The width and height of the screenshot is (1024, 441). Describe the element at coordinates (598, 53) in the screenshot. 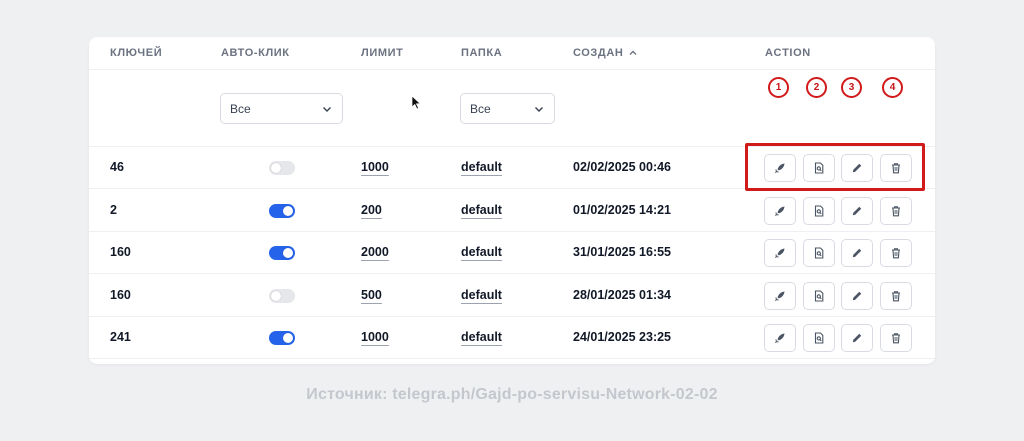

I see `header-created-label: СОЗДАН` at that location.